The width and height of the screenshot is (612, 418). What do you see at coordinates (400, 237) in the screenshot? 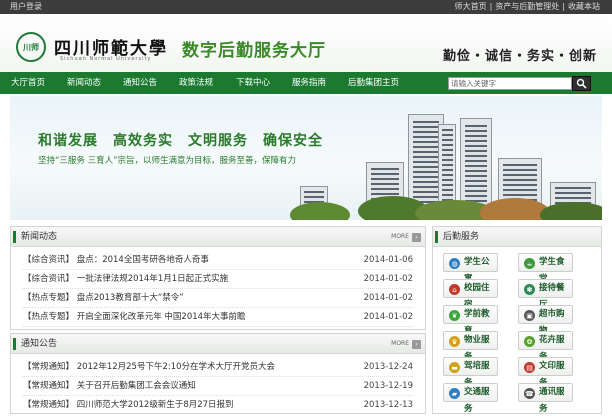
I see `news-more-link: MORE` at bounding box center [400, 237].